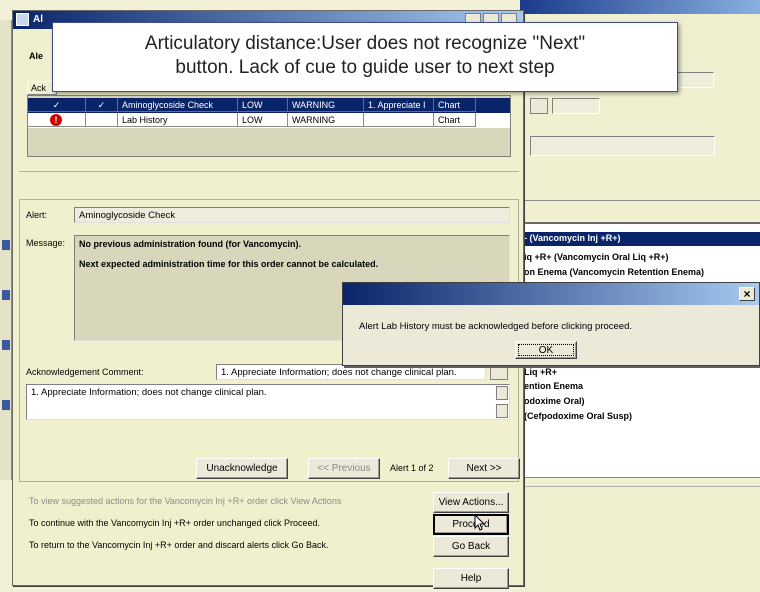  I want to click on list-item-label: - (Vancomycin Inj +R+), so click(572, 238).